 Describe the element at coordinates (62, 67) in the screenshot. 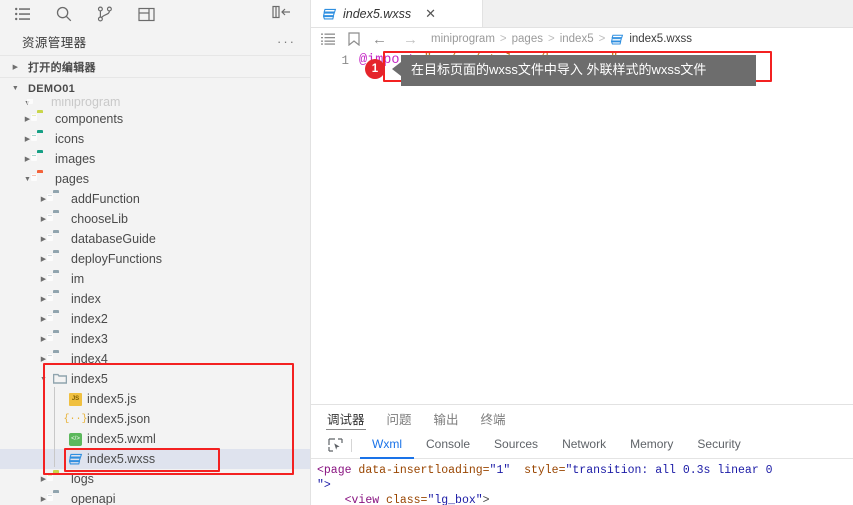

I see `open-editors-label: 打开的编辑器` at that location.